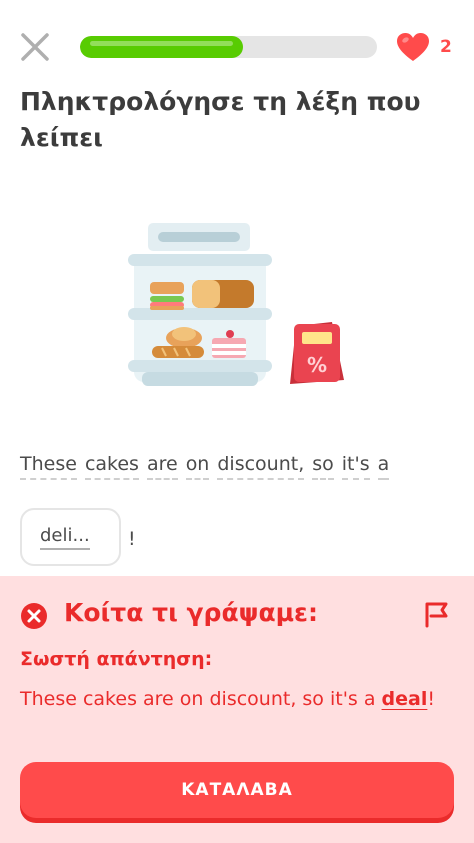 The width and height of the screenshot is (474, 843). Describe the element at coordinates (197, 466) in the screenshot. I see `sentence-word: on` at that location.